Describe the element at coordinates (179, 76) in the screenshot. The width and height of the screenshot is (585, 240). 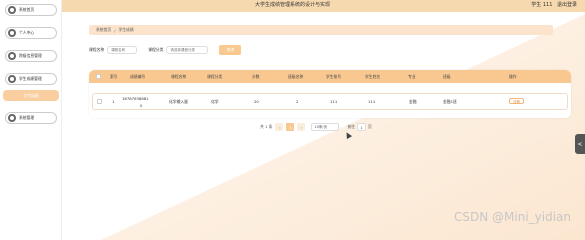
I see `column-header: 课程名称` at that location.